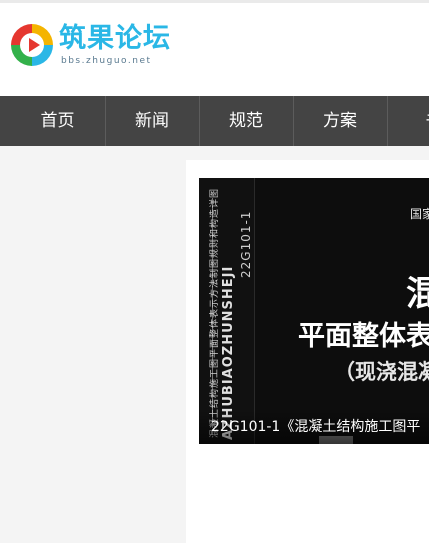 The height and width of the screenshot is (543, 429). I want to click on spine-title: 混凝土结构施工图平面整体表示方法制图规则和构造详图, so click(215, 312).